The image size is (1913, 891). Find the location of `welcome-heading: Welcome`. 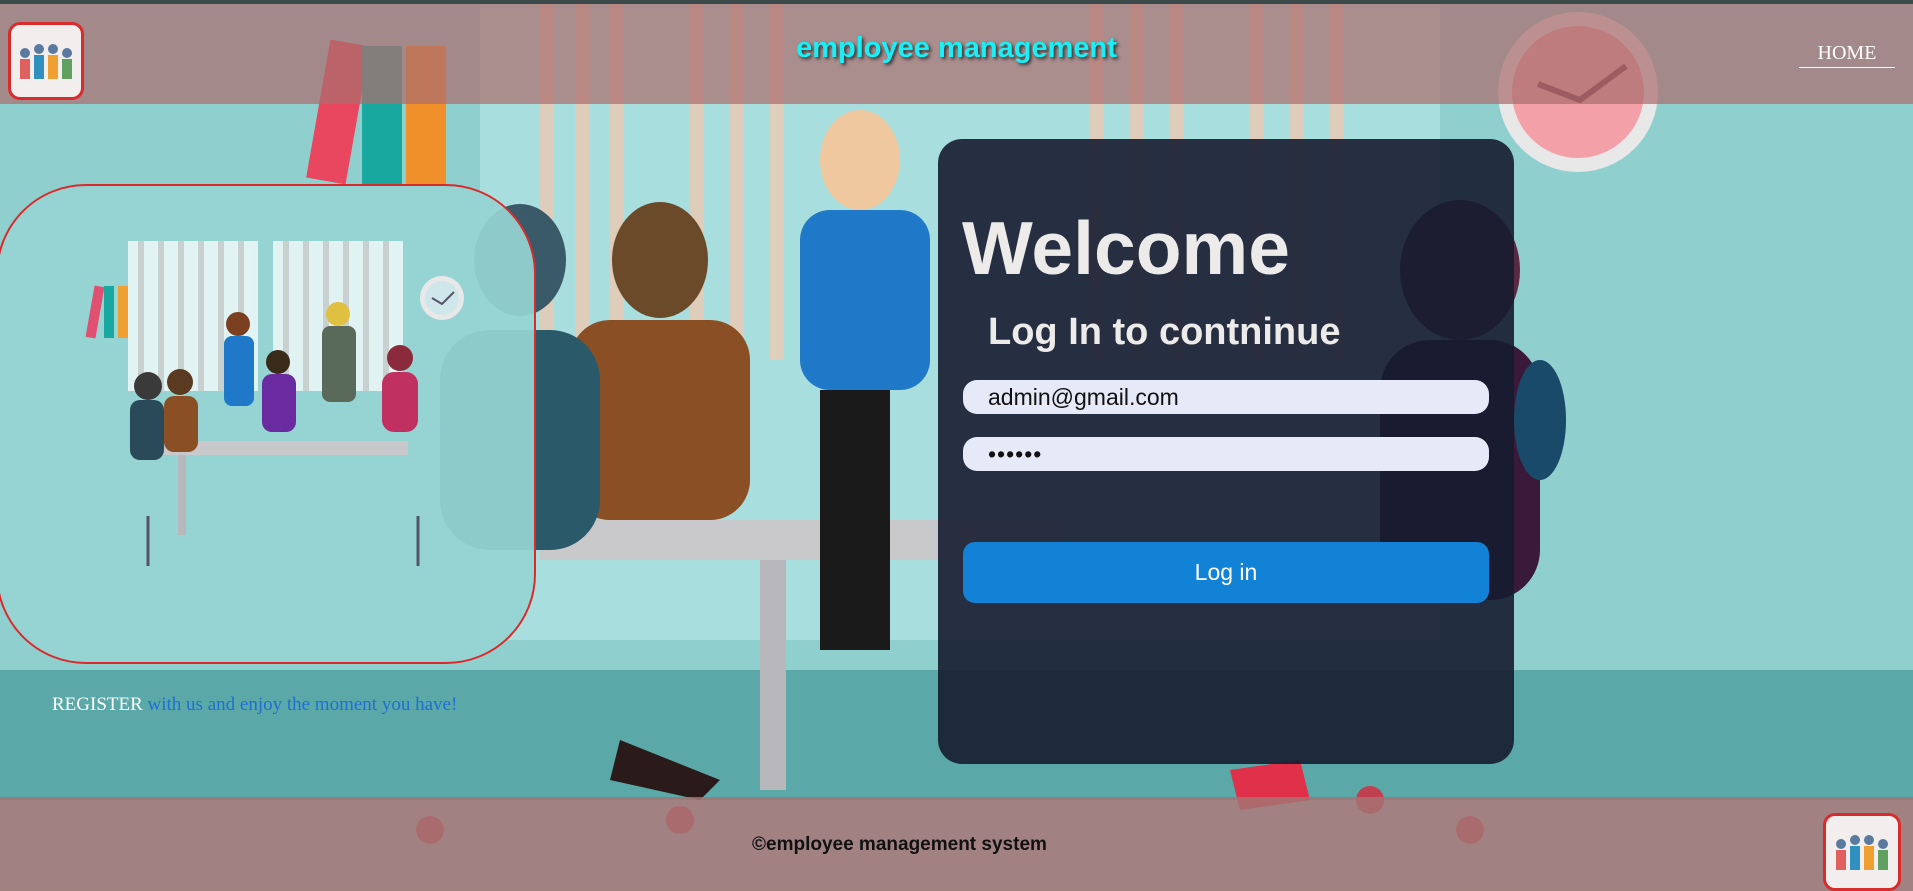

welcome-heading: Welcome is located at coordinates (1126, 248).